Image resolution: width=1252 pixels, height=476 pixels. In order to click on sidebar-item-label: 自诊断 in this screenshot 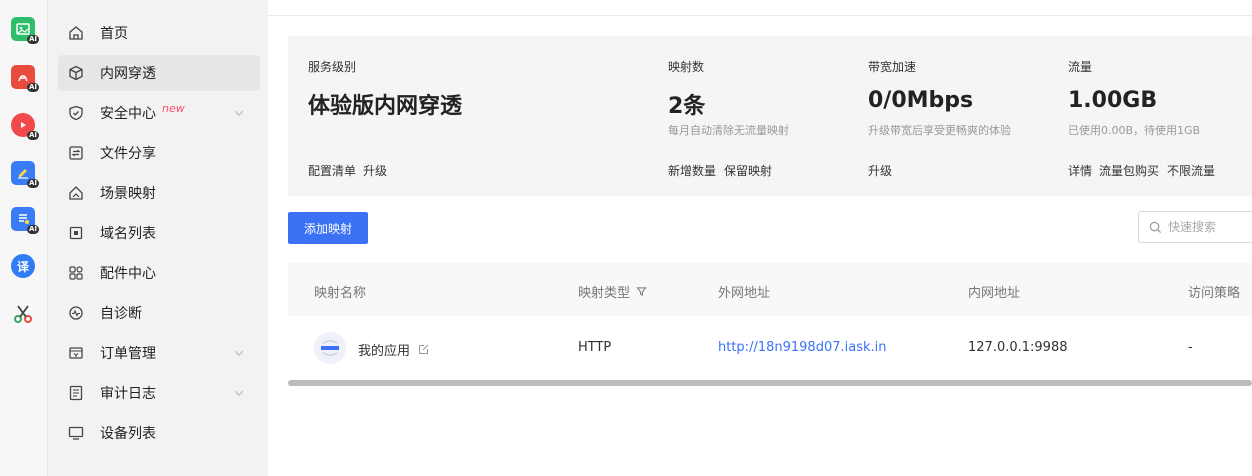, I will do `click(121, 314)`.